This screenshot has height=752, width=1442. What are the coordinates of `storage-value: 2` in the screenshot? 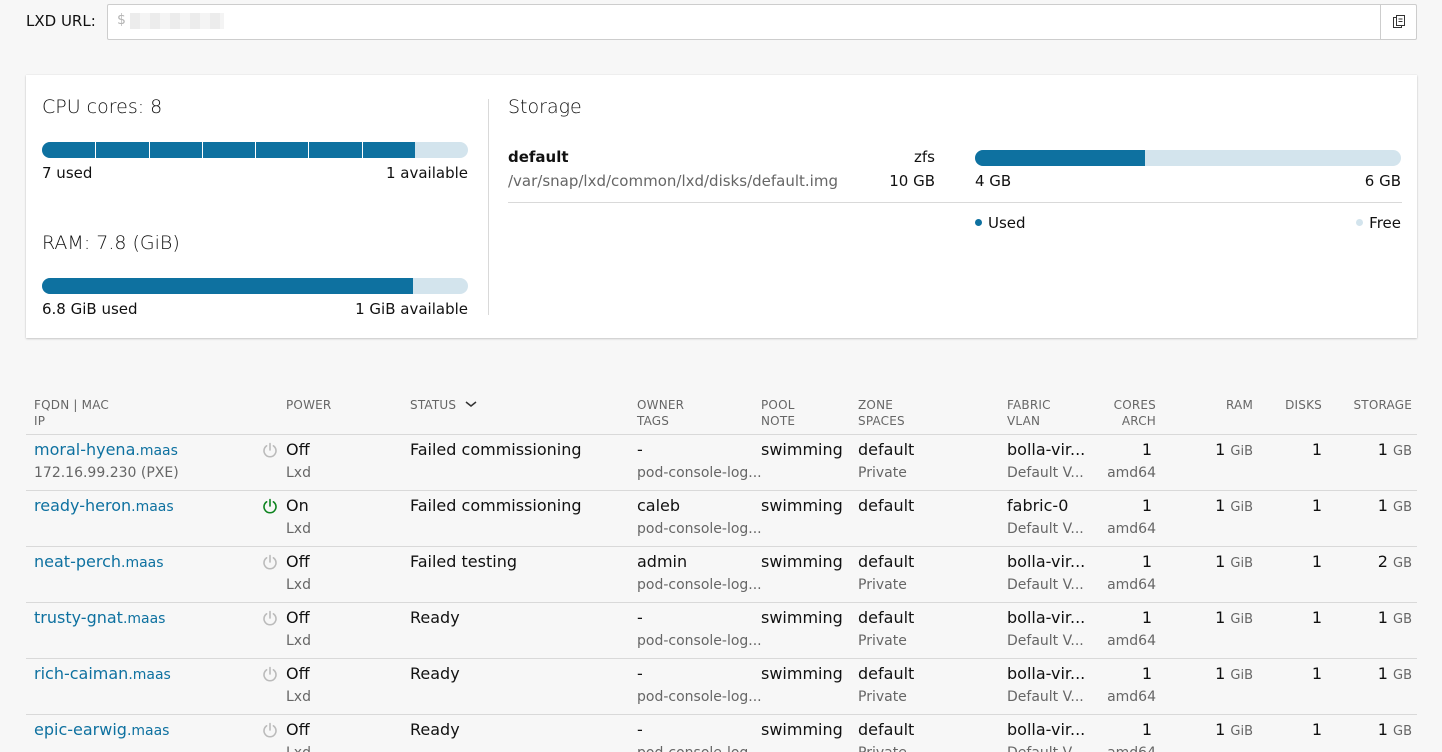 It's located at (1382, 561).